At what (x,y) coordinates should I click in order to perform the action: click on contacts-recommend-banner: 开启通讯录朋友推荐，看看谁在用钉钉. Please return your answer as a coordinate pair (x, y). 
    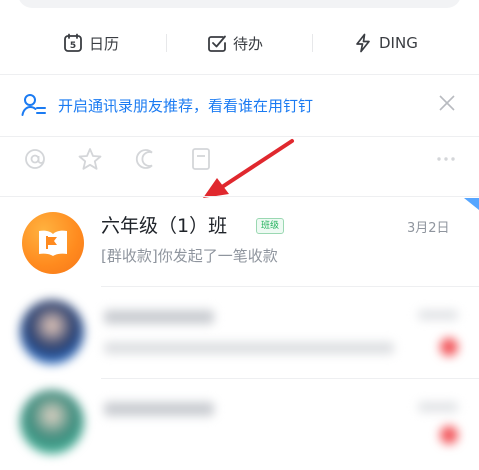
    Looking at the image, I should click on (239, 105).